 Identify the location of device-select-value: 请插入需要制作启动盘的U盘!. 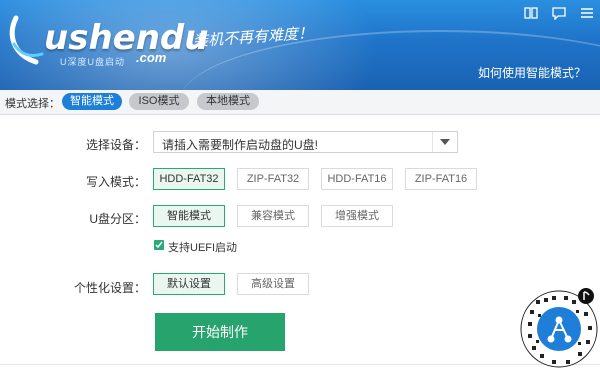
(240, 145).